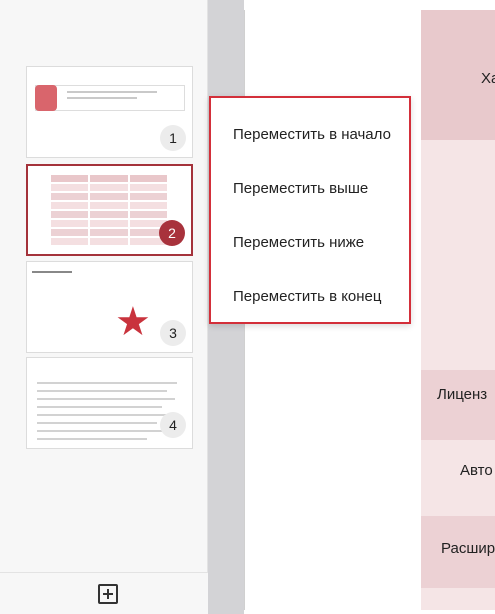  Describe the element at coordinates (310, 139) in the screenshot. I see `menu-item-move-to-start: Переместить в начало` at that location.